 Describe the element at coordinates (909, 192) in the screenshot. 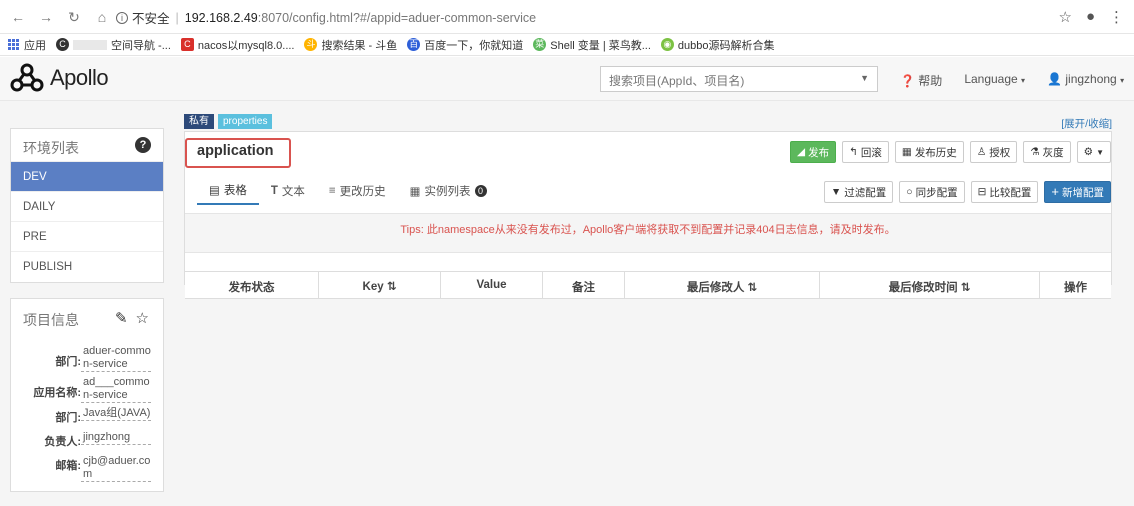

I see `sync-icon: ○` at that location.